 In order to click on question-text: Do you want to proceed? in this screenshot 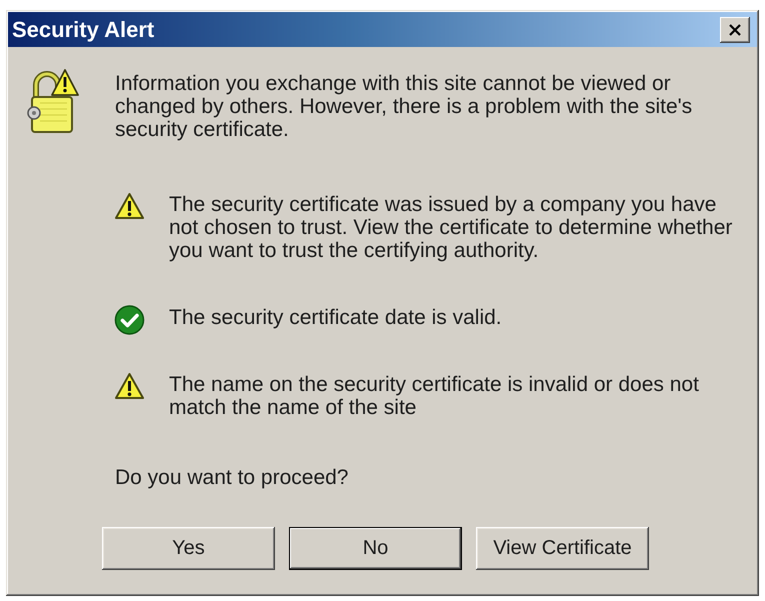, I will do `click(232, 477)`.